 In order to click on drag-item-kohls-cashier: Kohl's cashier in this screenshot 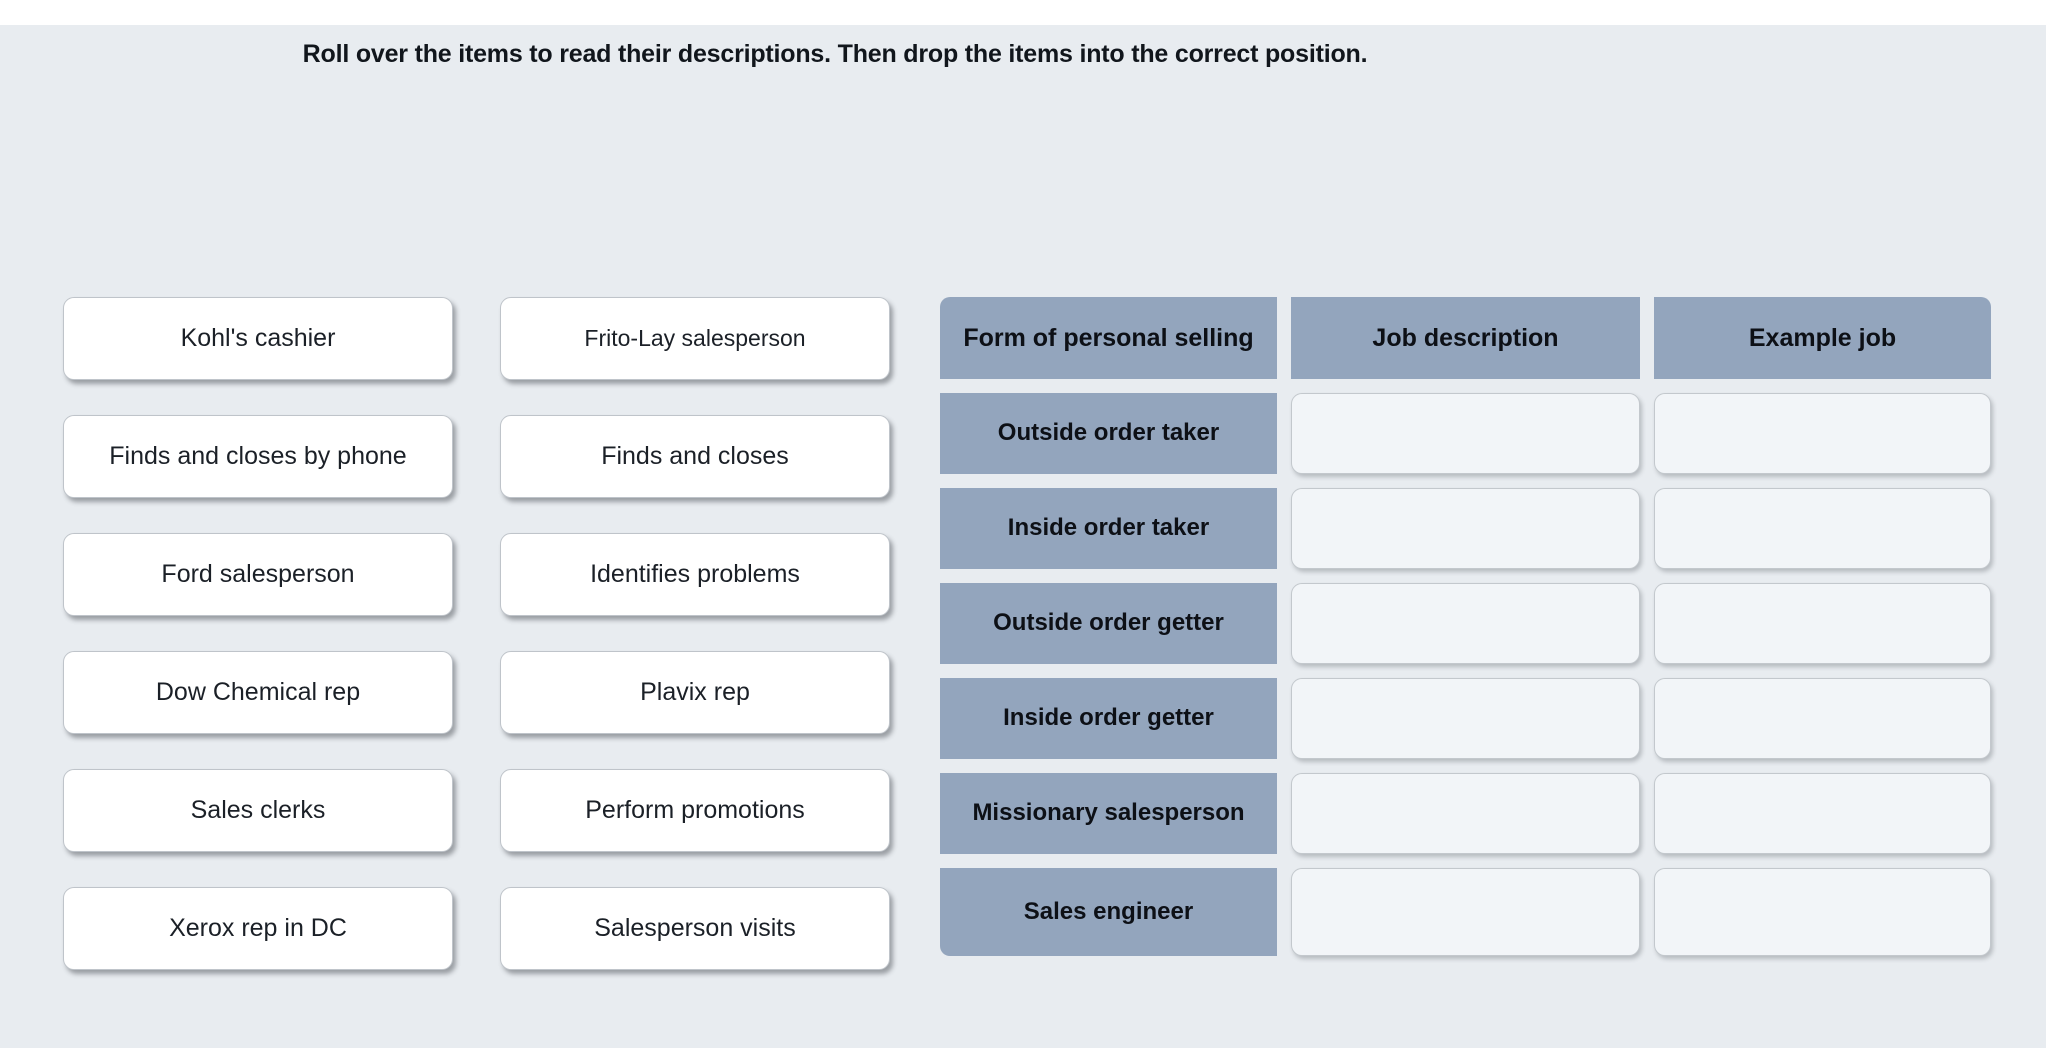, I will do `click(258, 338)`.